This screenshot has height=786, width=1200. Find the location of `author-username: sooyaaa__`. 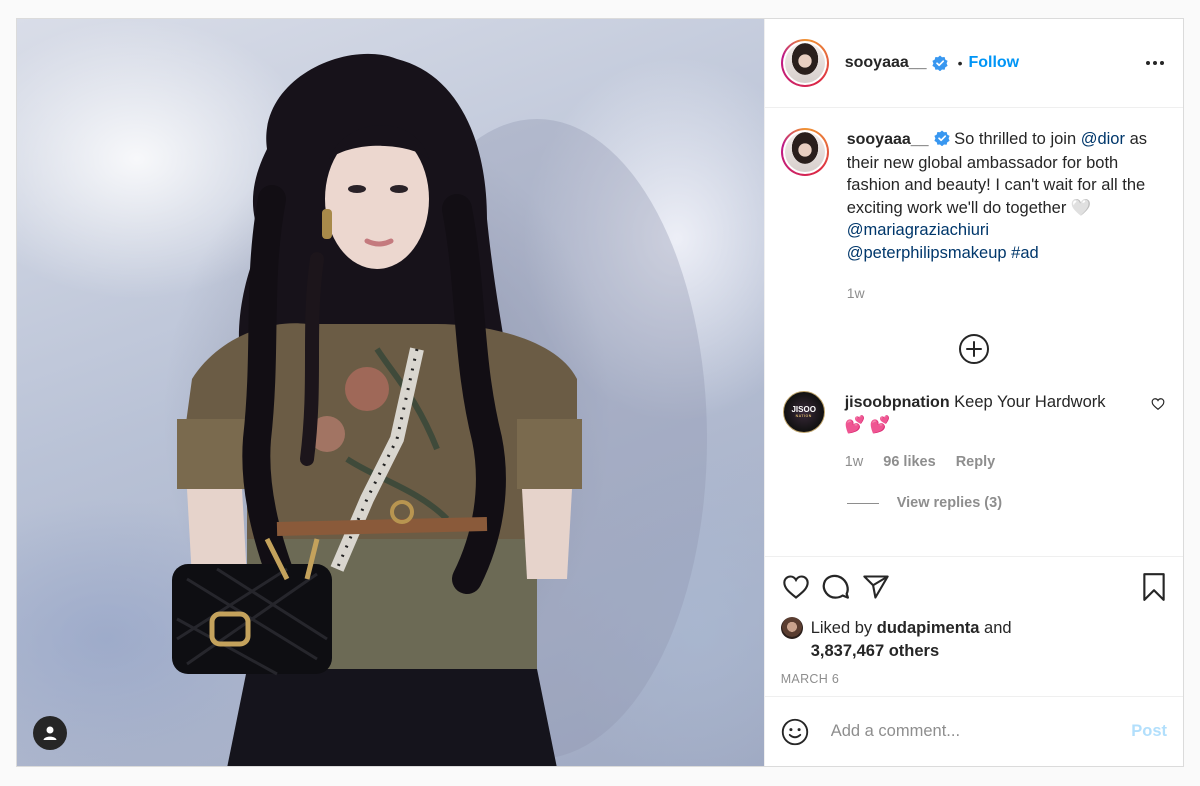

author-username: sooyaaa__ is located at coordinates (886, 63).